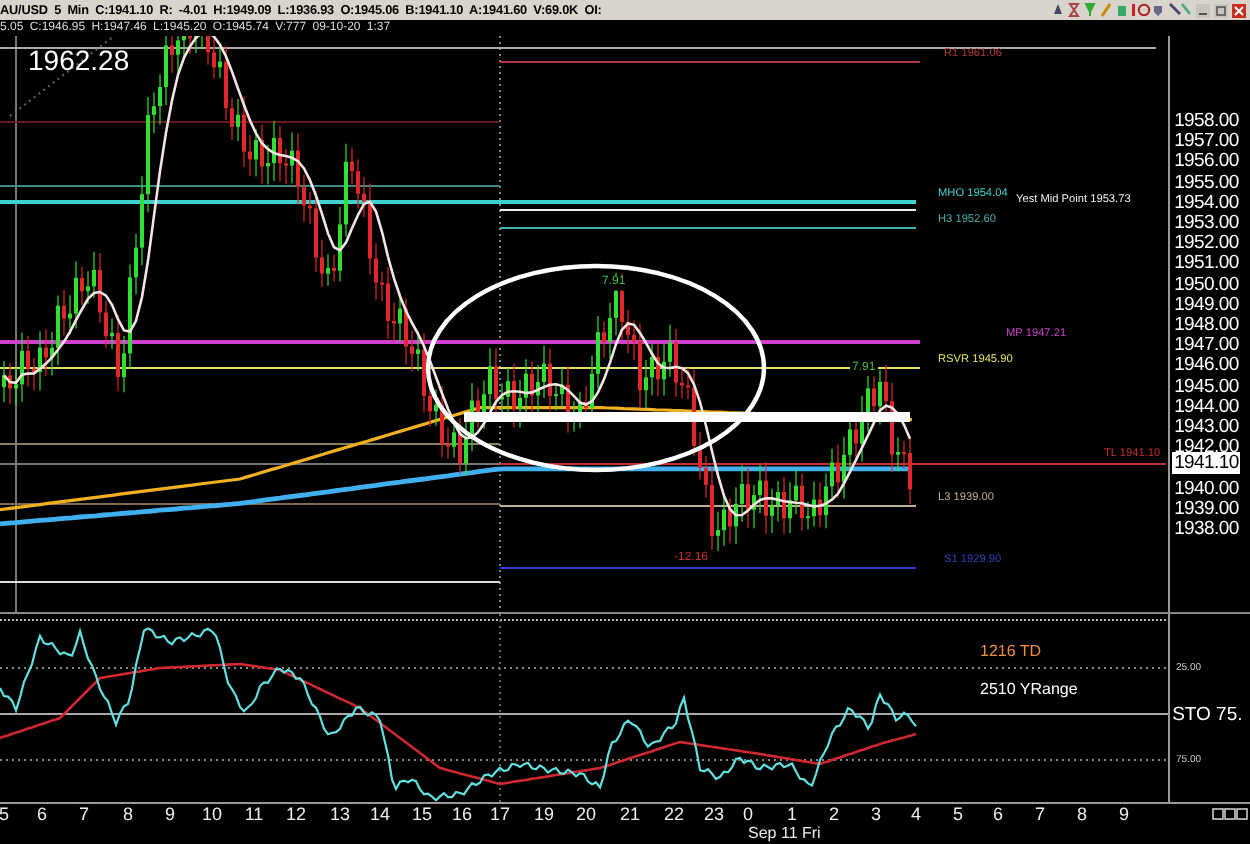 The height and width of the screenshot is (844, 1250). Describe the element at coordinates (1206, 244) in the screenshot. I see `price-axis-label: 1952.00` at that location.